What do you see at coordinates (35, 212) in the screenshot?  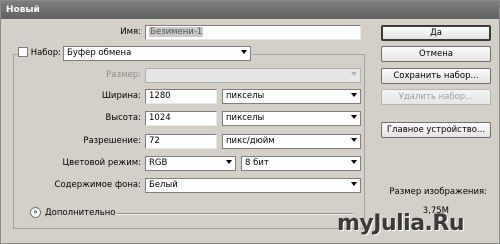 I see `expand-advanced-icon: »` at bounding box center [35, 212].